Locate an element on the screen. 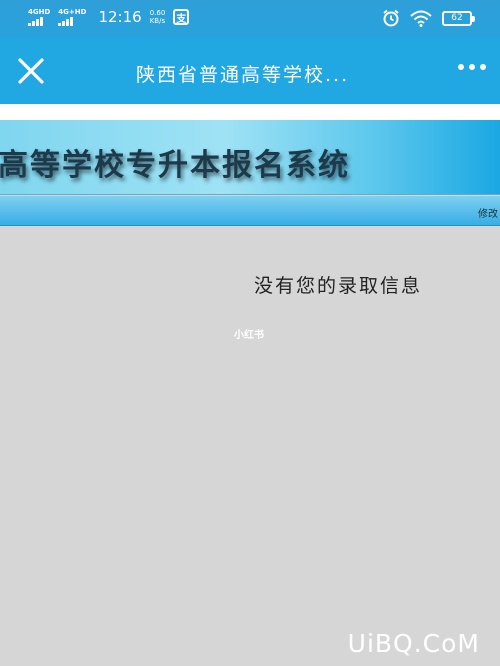 The width and height of the screenshot is (500, 666). close-icon is located at coordinates (31, 71).